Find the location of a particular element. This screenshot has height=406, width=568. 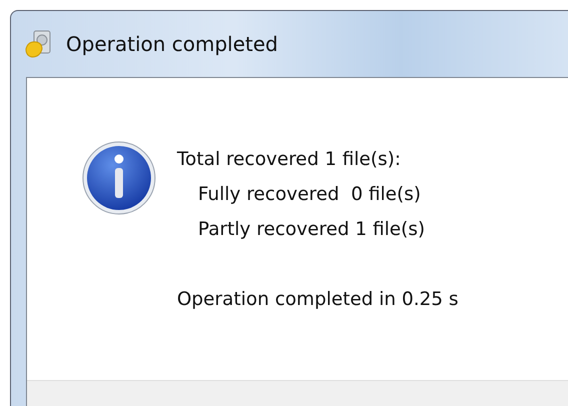

message-text: Fully recovered 0 file(s) is located at coordinates (309, 195).